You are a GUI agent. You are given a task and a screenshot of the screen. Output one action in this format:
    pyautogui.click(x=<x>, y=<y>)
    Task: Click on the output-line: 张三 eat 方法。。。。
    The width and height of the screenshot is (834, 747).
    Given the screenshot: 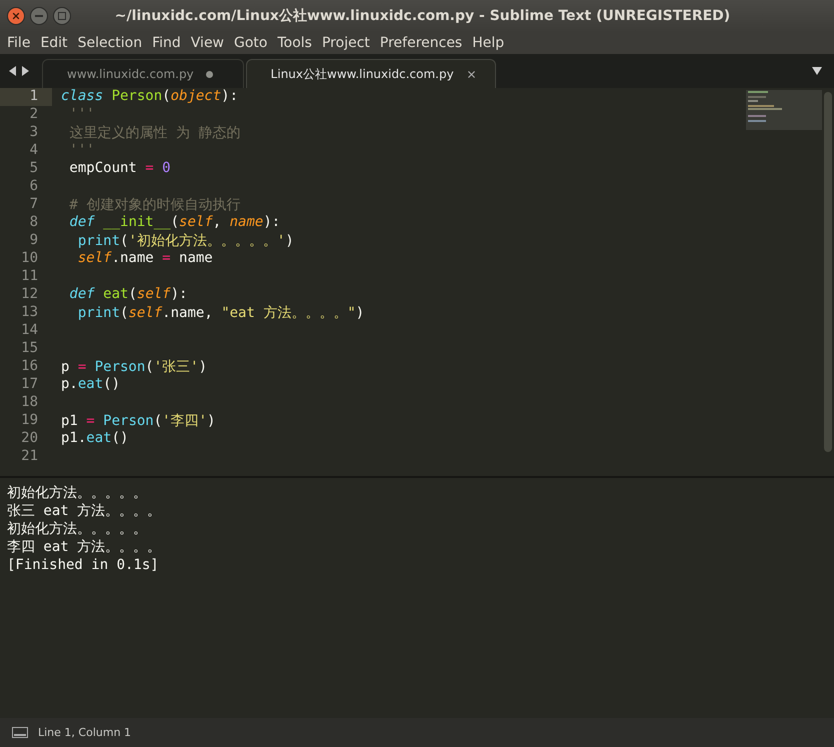 What is the action you would take?
    pyautogui.click(x=84, y=511)
    